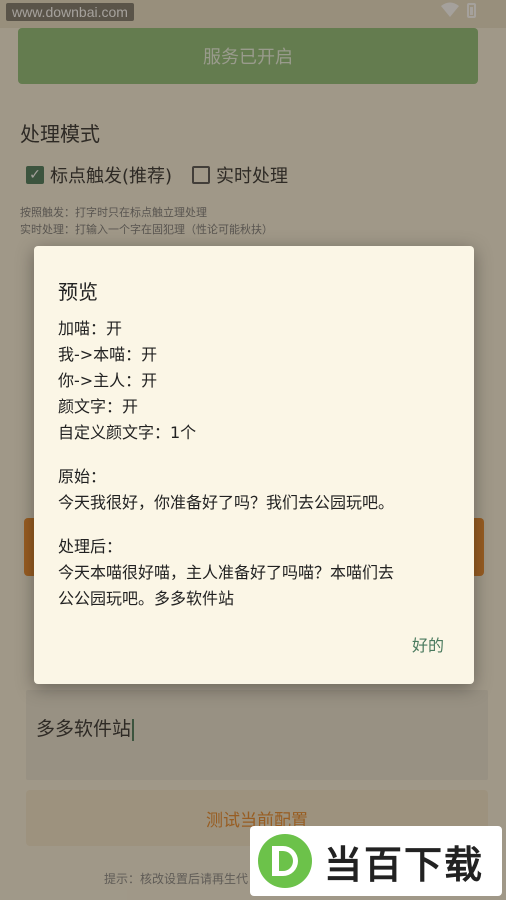  What do you see at coordinates (98, 406) in the screenshot?
I see `setting-kaomoji: 颜文字：开` at bounding box center [98, 406].